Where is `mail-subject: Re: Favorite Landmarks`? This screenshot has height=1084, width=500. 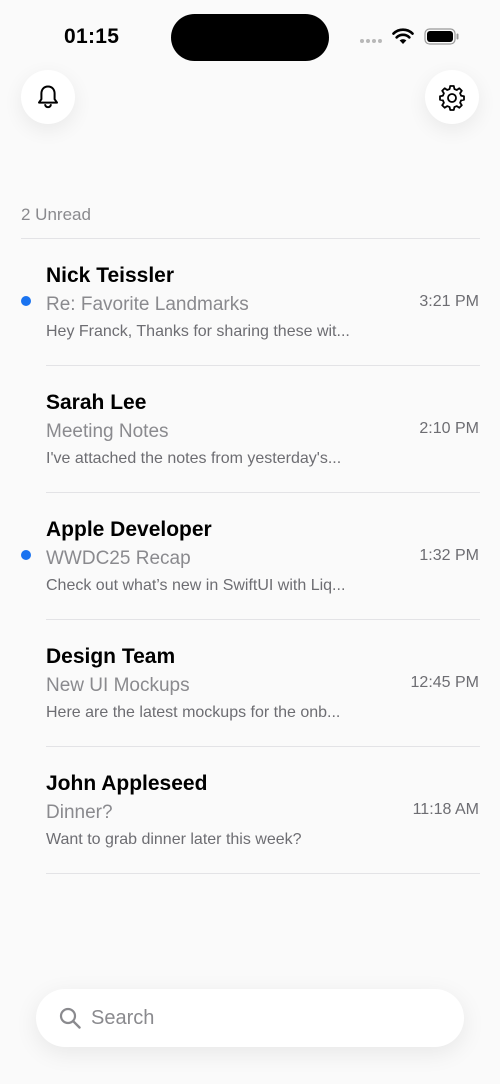
mail-subject: Re: Favorite Landmarks is located at coordinates (147, 304).